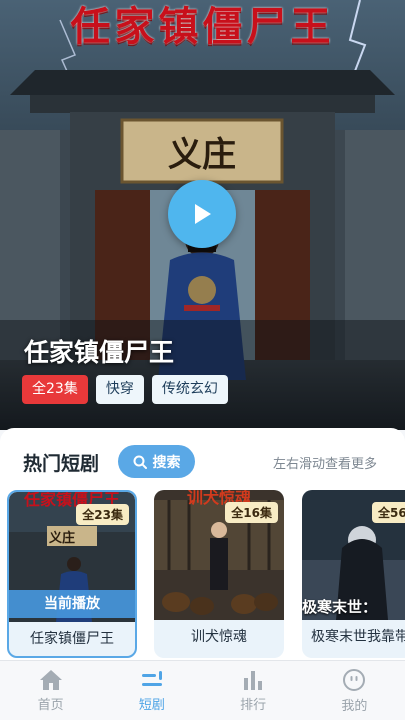  I want to click on nav-label: 短剧, so click(151, 705).